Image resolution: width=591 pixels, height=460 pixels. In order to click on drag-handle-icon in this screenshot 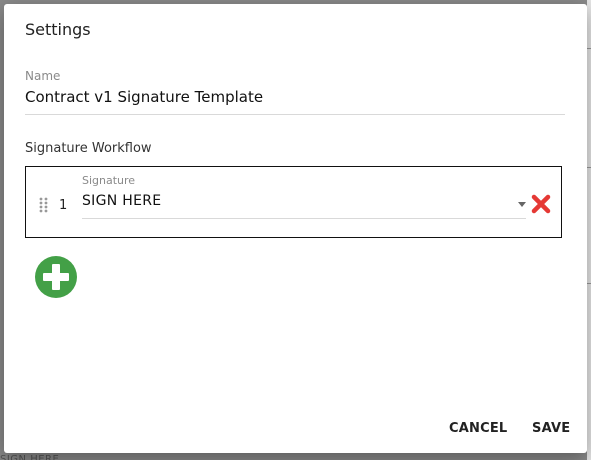, I will do `click(44, 205)`.